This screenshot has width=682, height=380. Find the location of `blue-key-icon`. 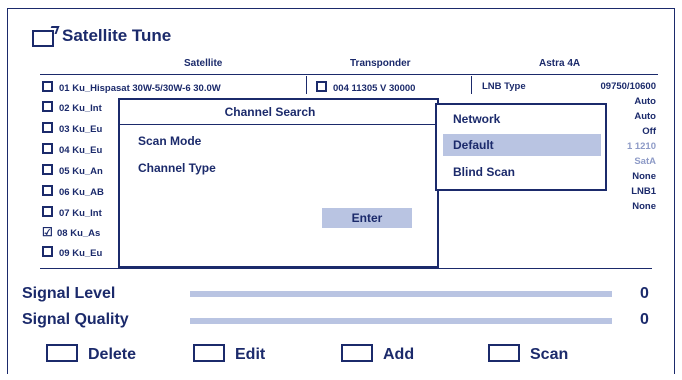

blue-key-icon is located at coordinates (504, 353).